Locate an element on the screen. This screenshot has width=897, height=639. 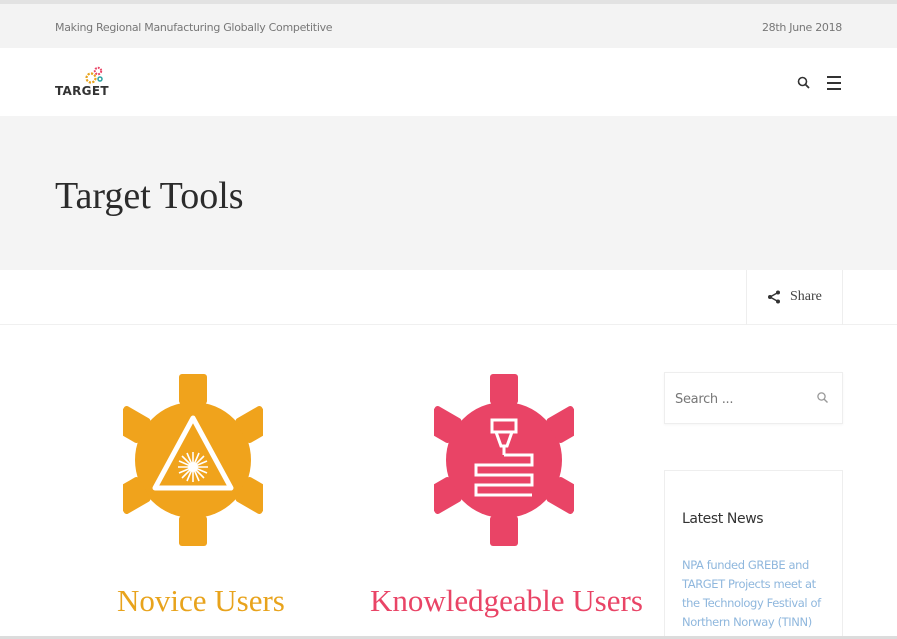
current-date: 28th June 2018 is located at coordinates (801, 27).